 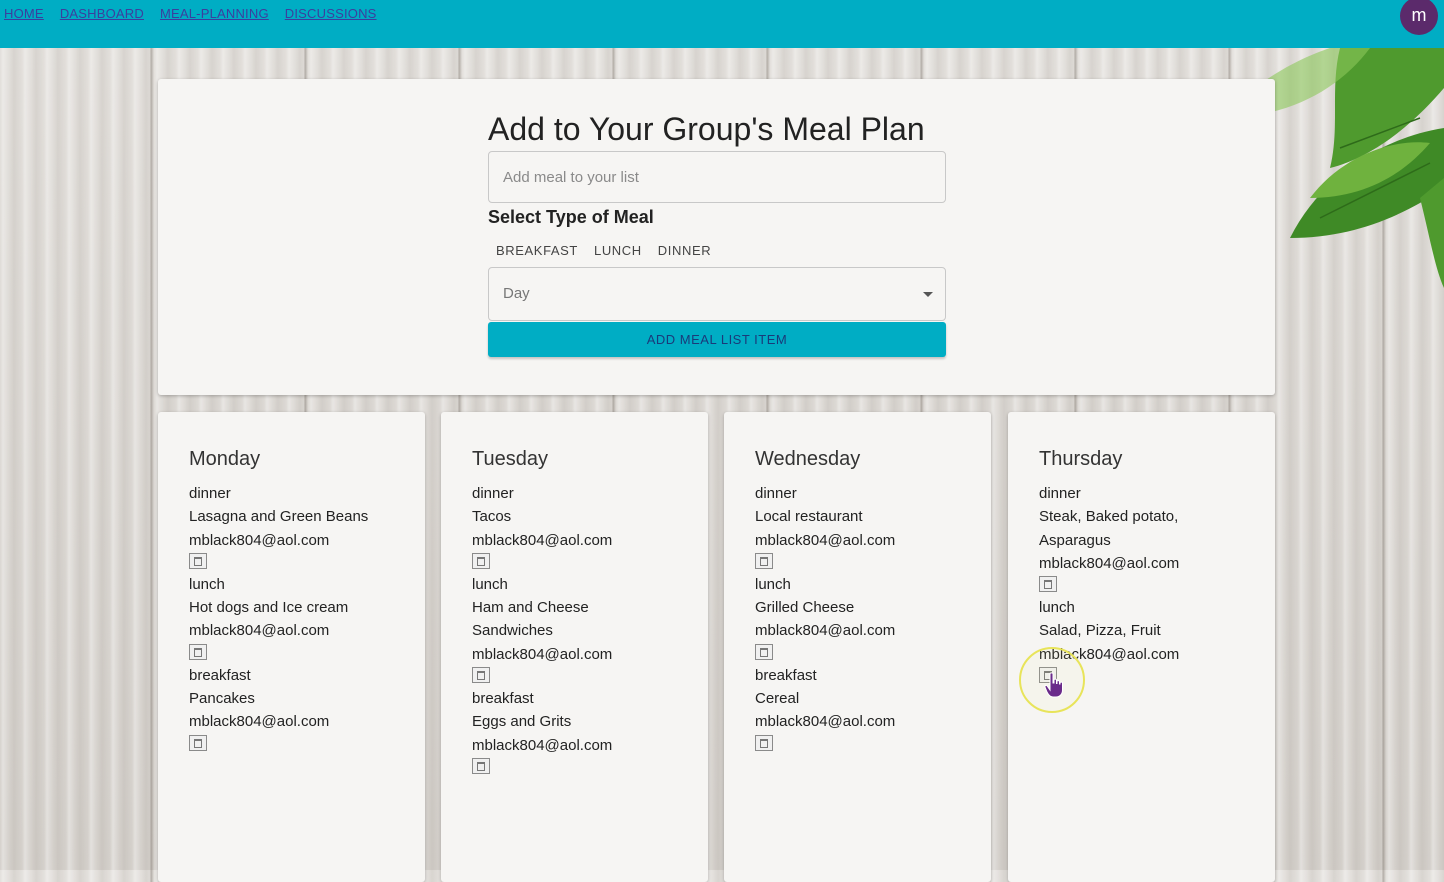 What do you see at coordinates (1075, 540) in the screenshot?
I see `meal-name: Asparagus` at bounding box center [1075, 540].